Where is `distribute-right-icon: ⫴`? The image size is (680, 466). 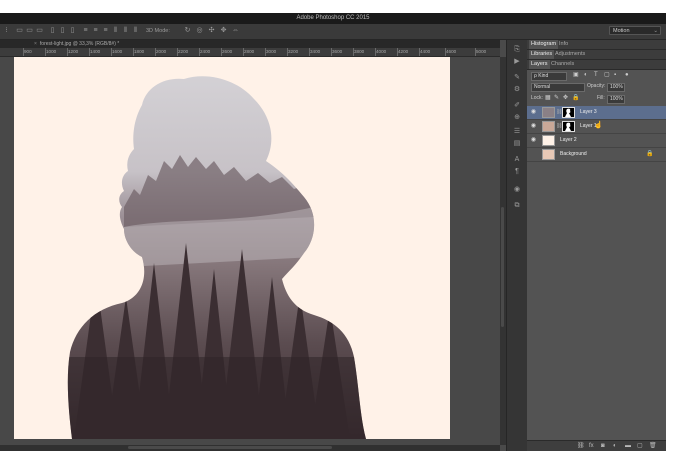
distribute-right-icon: ⫴ is located at coordinates (135, 30).